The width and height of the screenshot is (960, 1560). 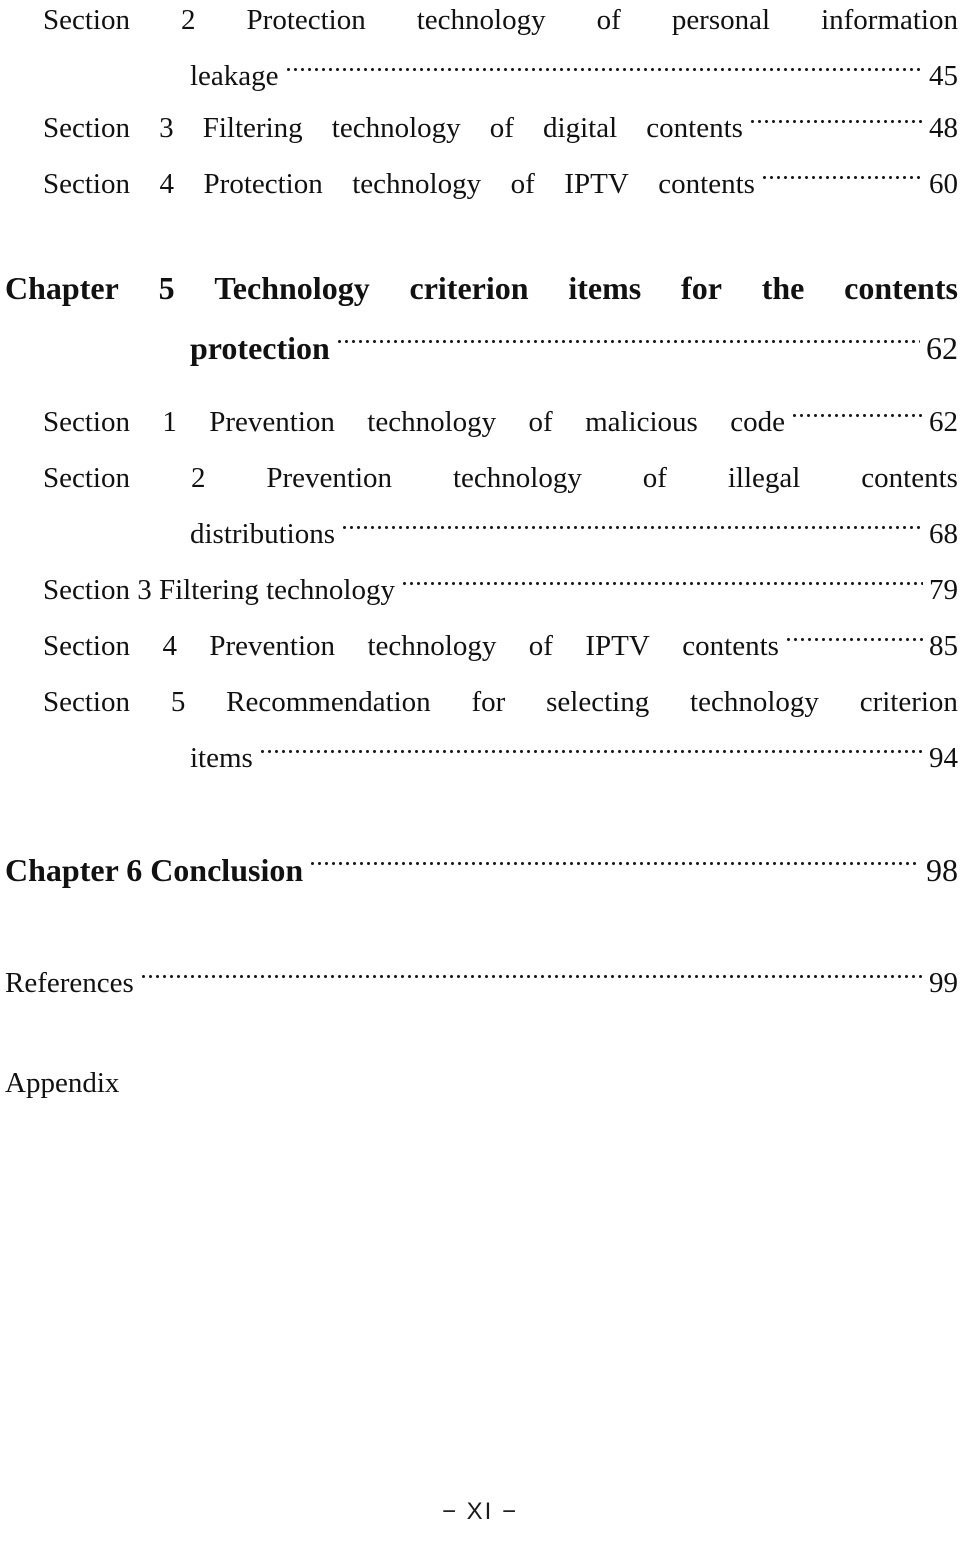 I want to click on toc-line-primary: Appendix, so click(x=480, y=1083).